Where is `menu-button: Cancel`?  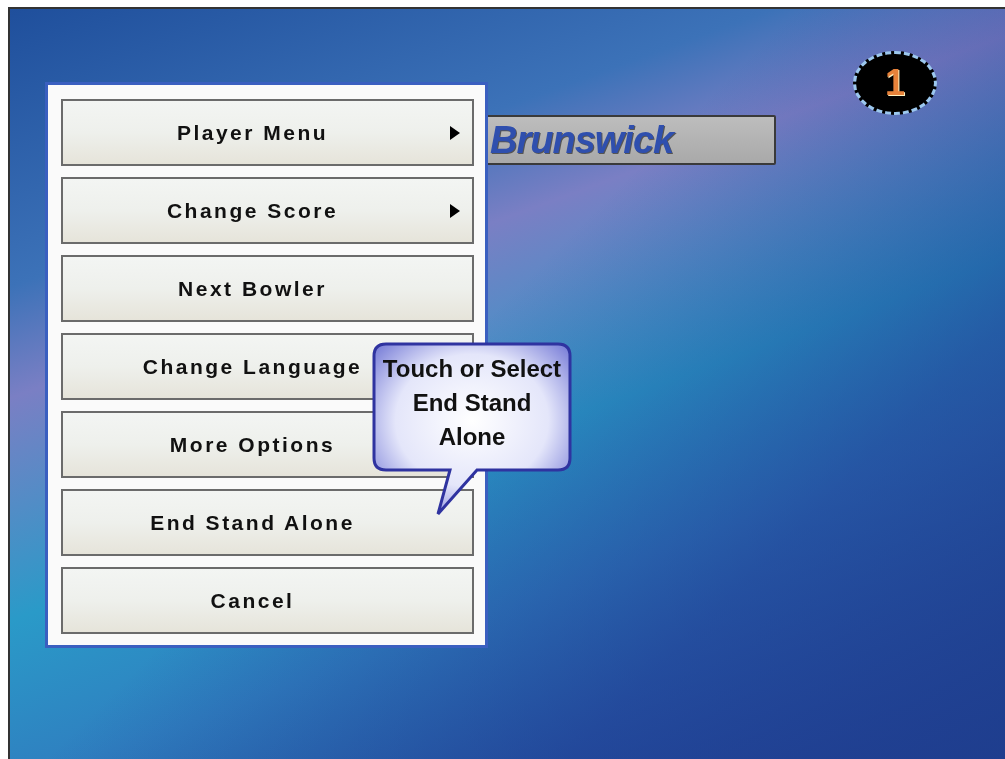 menu-button: Cancel is located at coordinates (267, 600).